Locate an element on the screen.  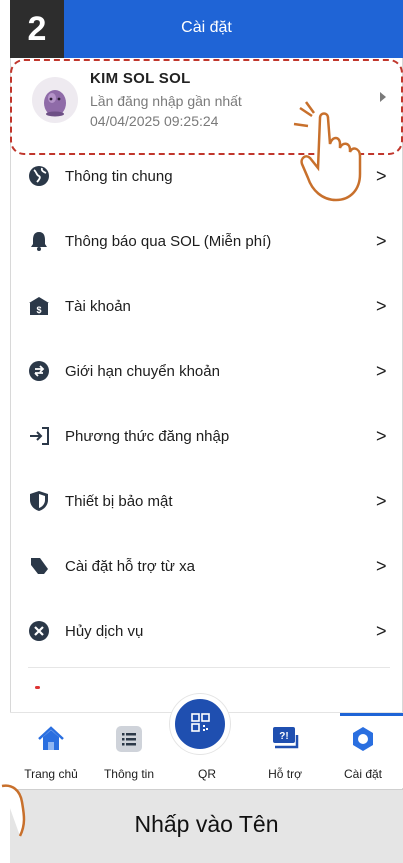
settings-icon is located at coordinates (363, 739).